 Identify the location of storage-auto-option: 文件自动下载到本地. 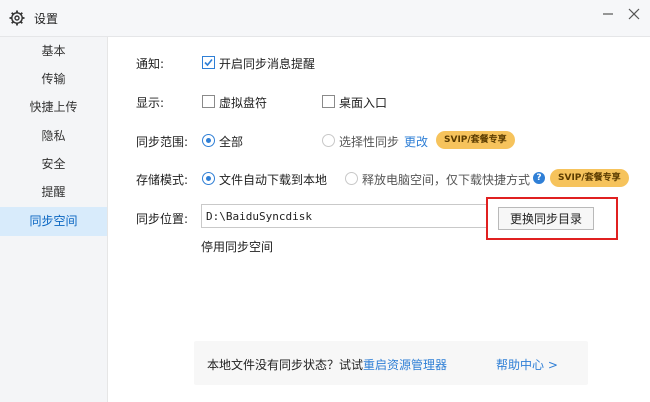
(273, 180).